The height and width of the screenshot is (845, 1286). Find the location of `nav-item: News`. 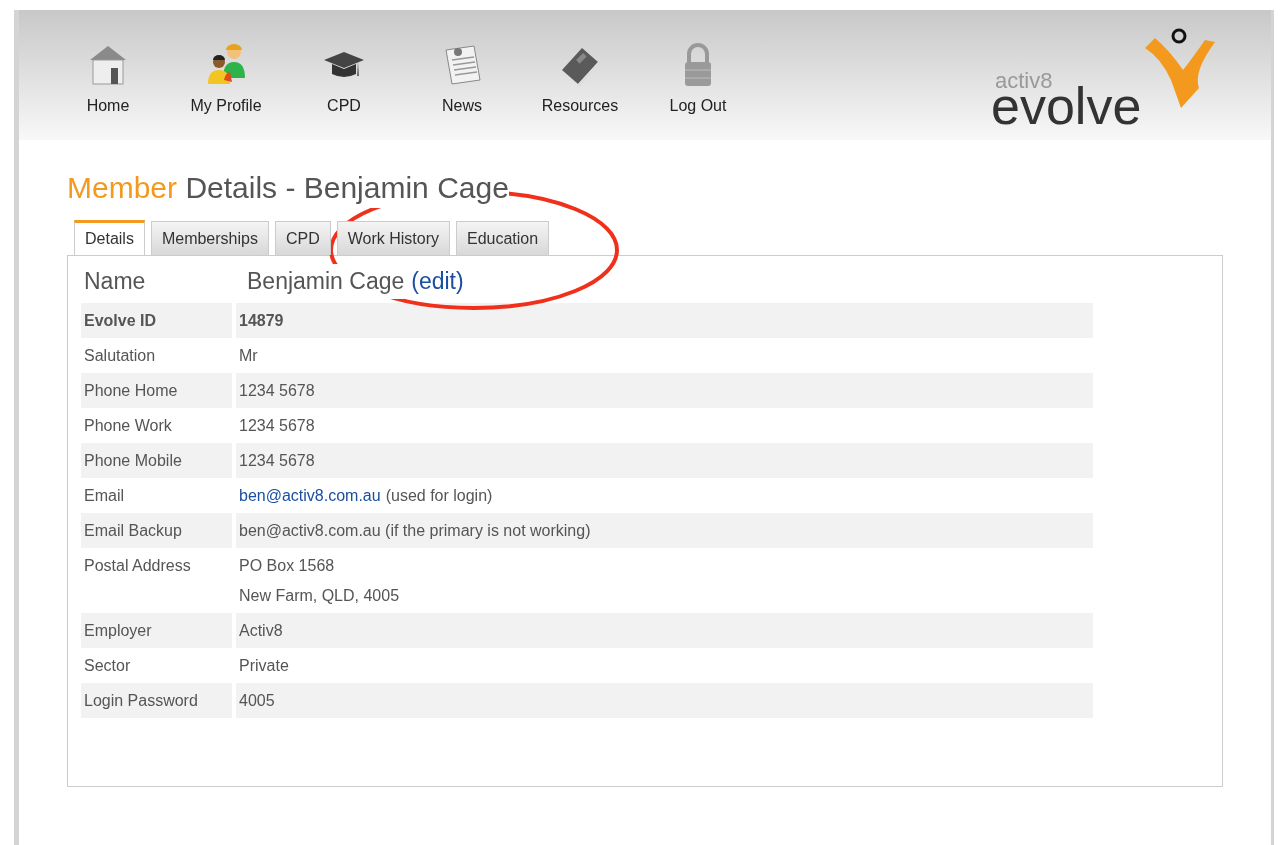

nav-item: News is located at coordinates (462, 79).